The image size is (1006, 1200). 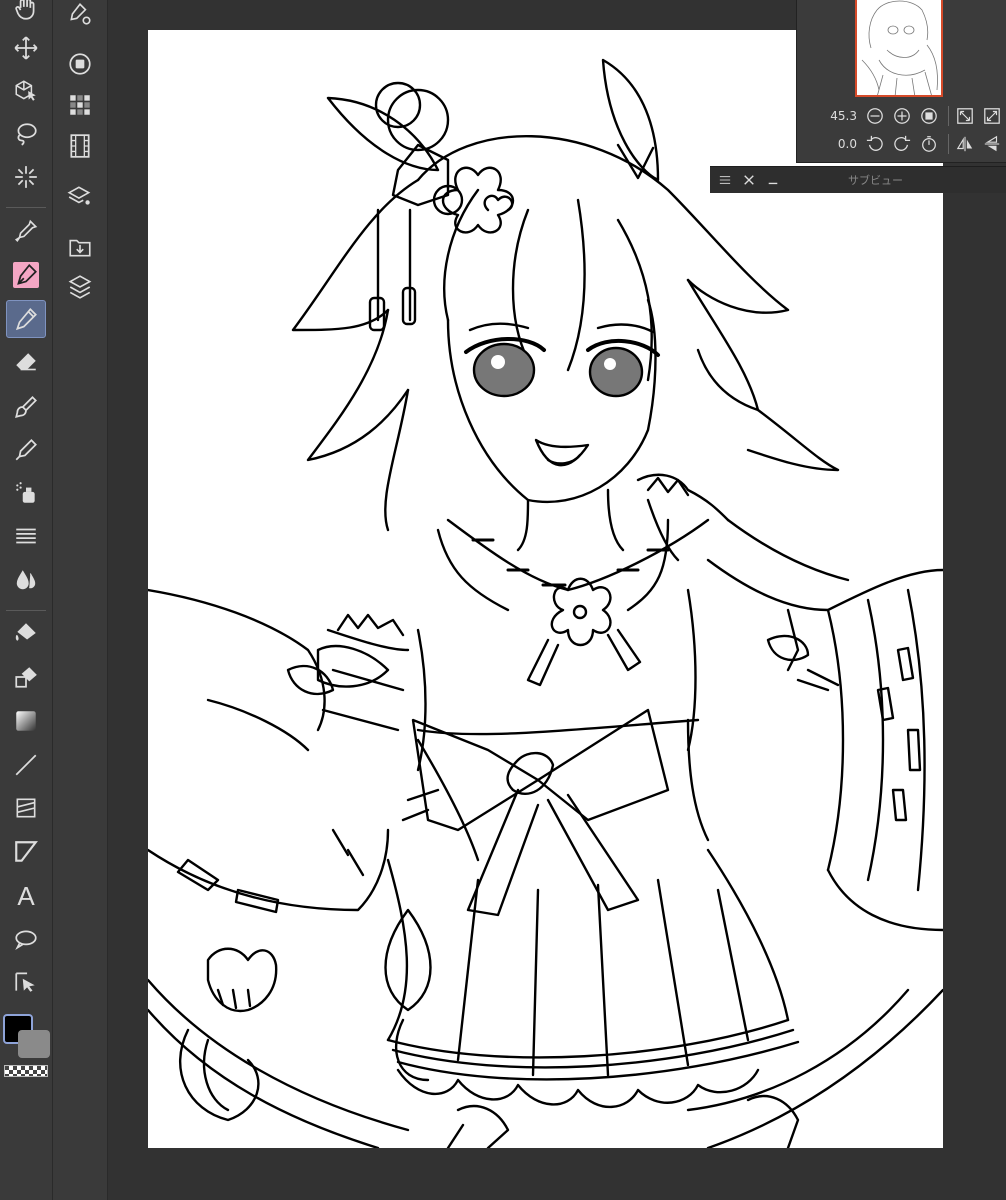 I want to click on text-tool-button: A, so click(x=26, y=896).